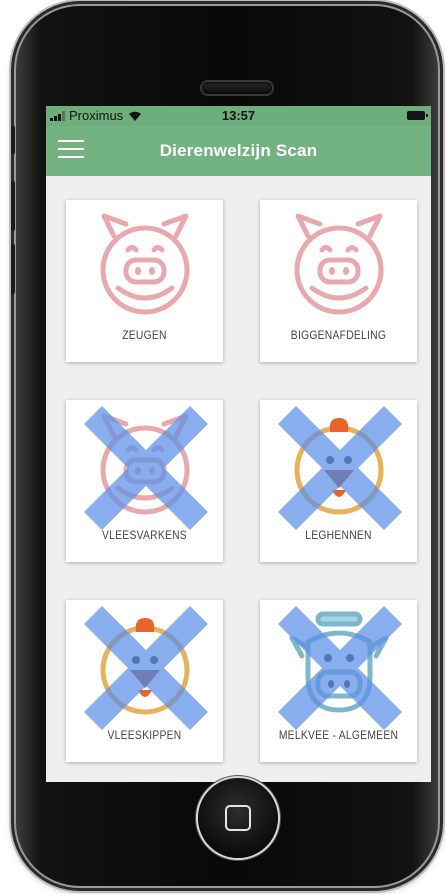  I want to click on status-time: 13:57, so click(238, 115).